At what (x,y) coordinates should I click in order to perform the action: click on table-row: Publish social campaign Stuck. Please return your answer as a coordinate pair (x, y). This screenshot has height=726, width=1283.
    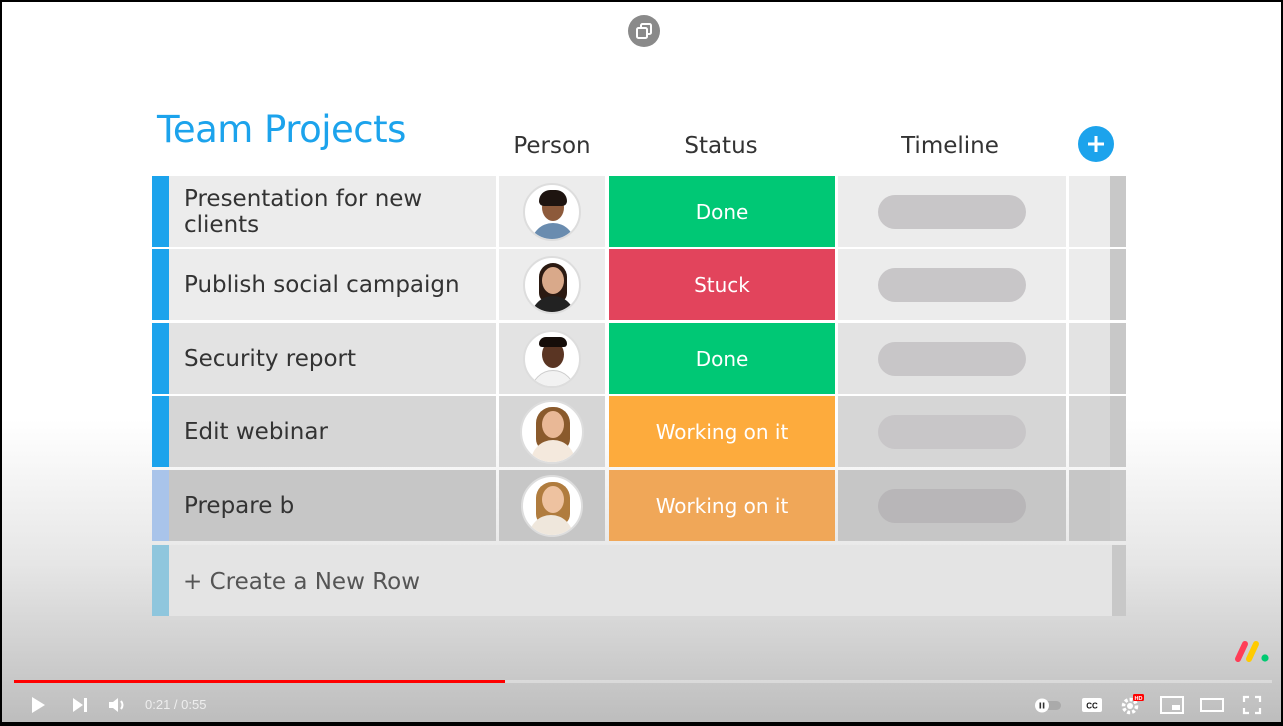
    Looking at the image, I should click on (639, 284).